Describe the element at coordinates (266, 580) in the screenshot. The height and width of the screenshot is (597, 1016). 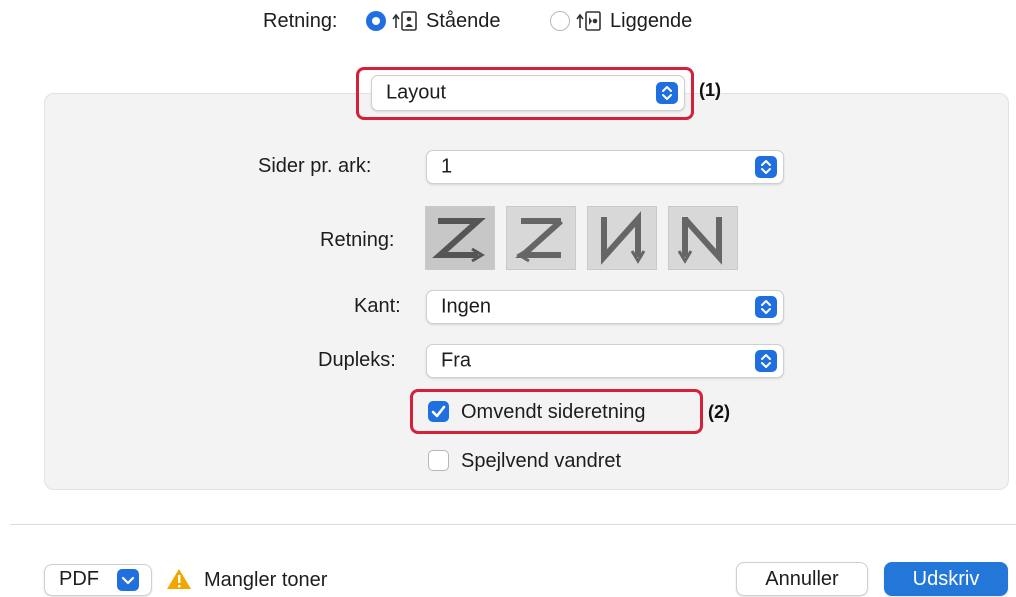
I see `warning-text: Mangler toner` at that location.